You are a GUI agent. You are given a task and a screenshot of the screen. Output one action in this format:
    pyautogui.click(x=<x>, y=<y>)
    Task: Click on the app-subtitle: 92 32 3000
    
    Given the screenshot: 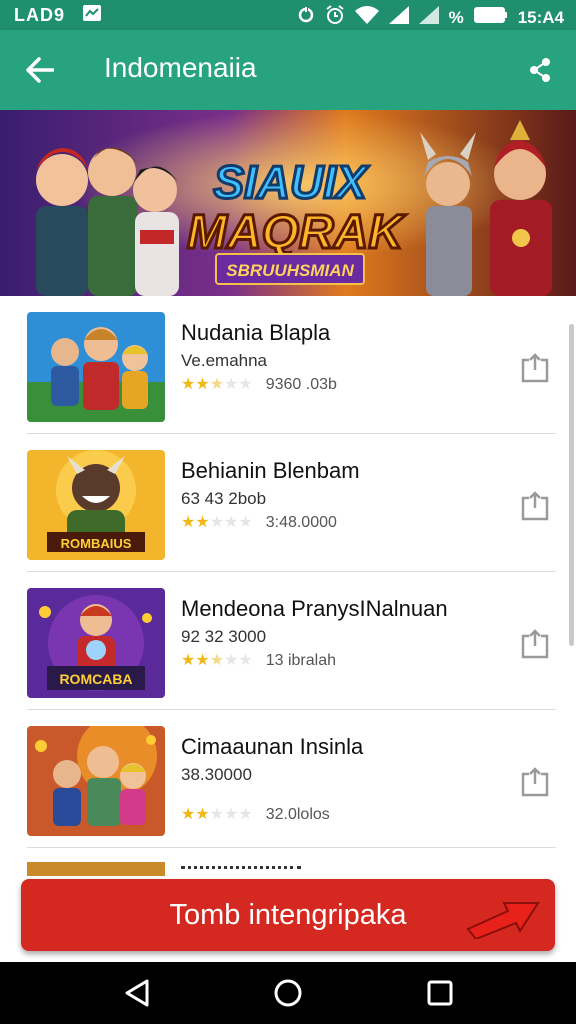 What is the action you would take?
    pyautogui.click(x=224, y=636)
    